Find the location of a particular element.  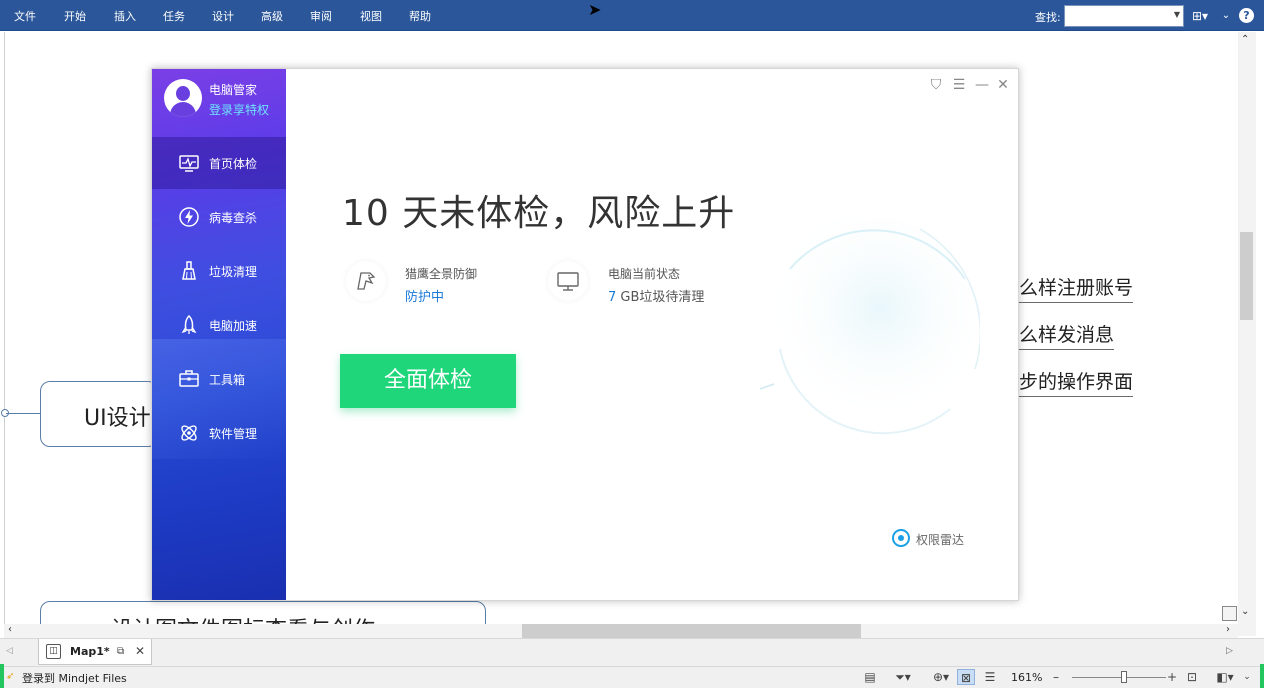

map-document-icon: ◫ is located at coordinates (53, 651).